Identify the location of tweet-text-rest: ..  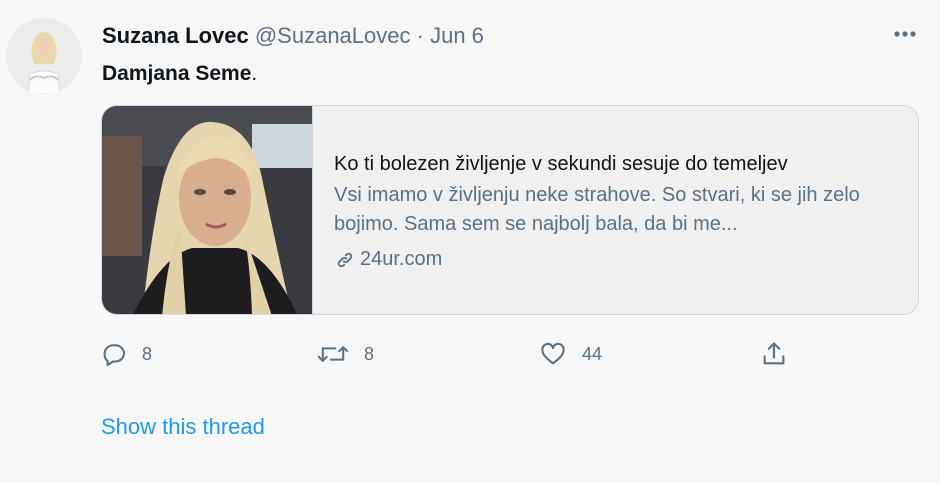
(254, 73).